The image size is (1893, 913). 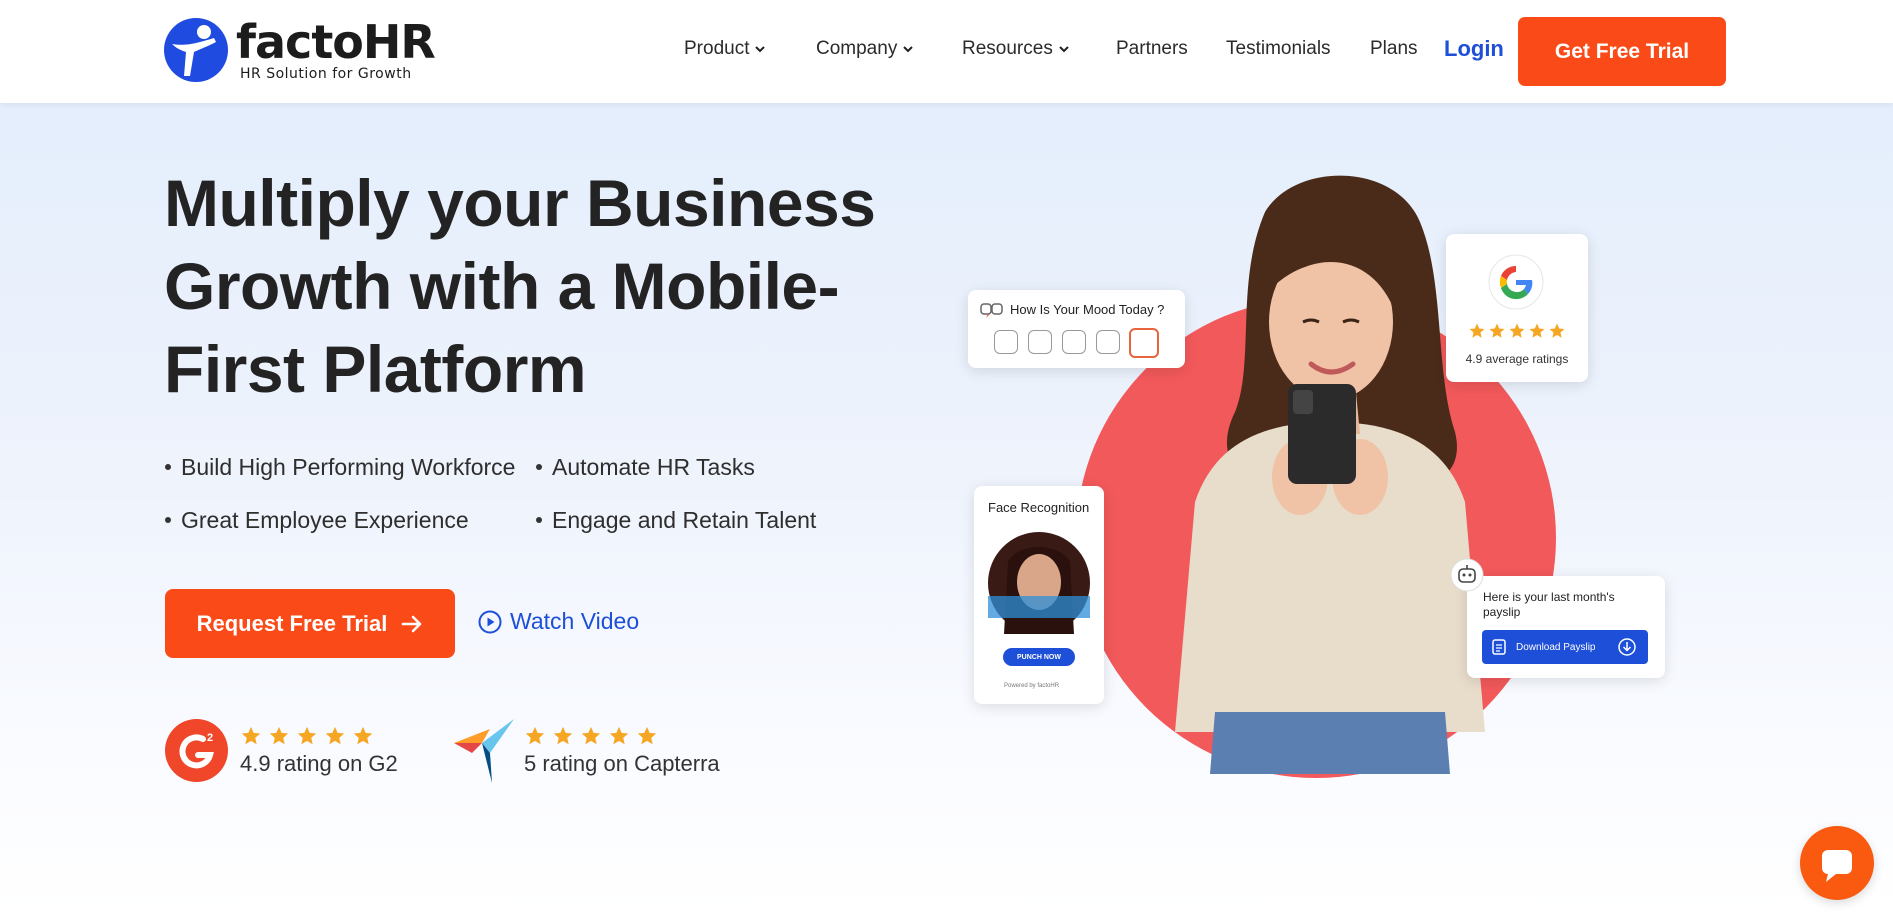 I want to click on google-rating-text: 4.9 average ratings, so click(x=1517, y=359).